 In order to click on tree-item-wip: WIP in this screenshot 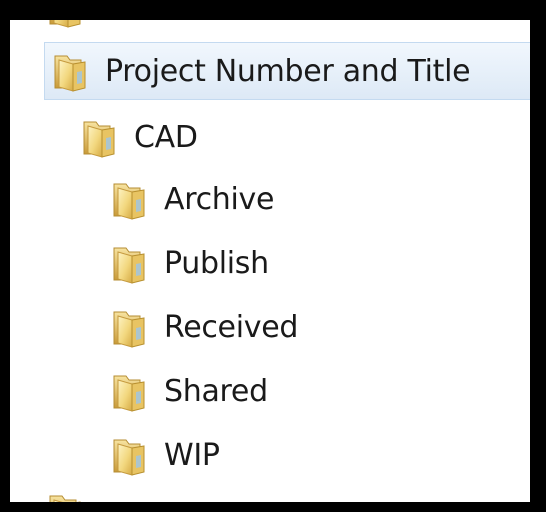, I will do `click(165, 455)`.